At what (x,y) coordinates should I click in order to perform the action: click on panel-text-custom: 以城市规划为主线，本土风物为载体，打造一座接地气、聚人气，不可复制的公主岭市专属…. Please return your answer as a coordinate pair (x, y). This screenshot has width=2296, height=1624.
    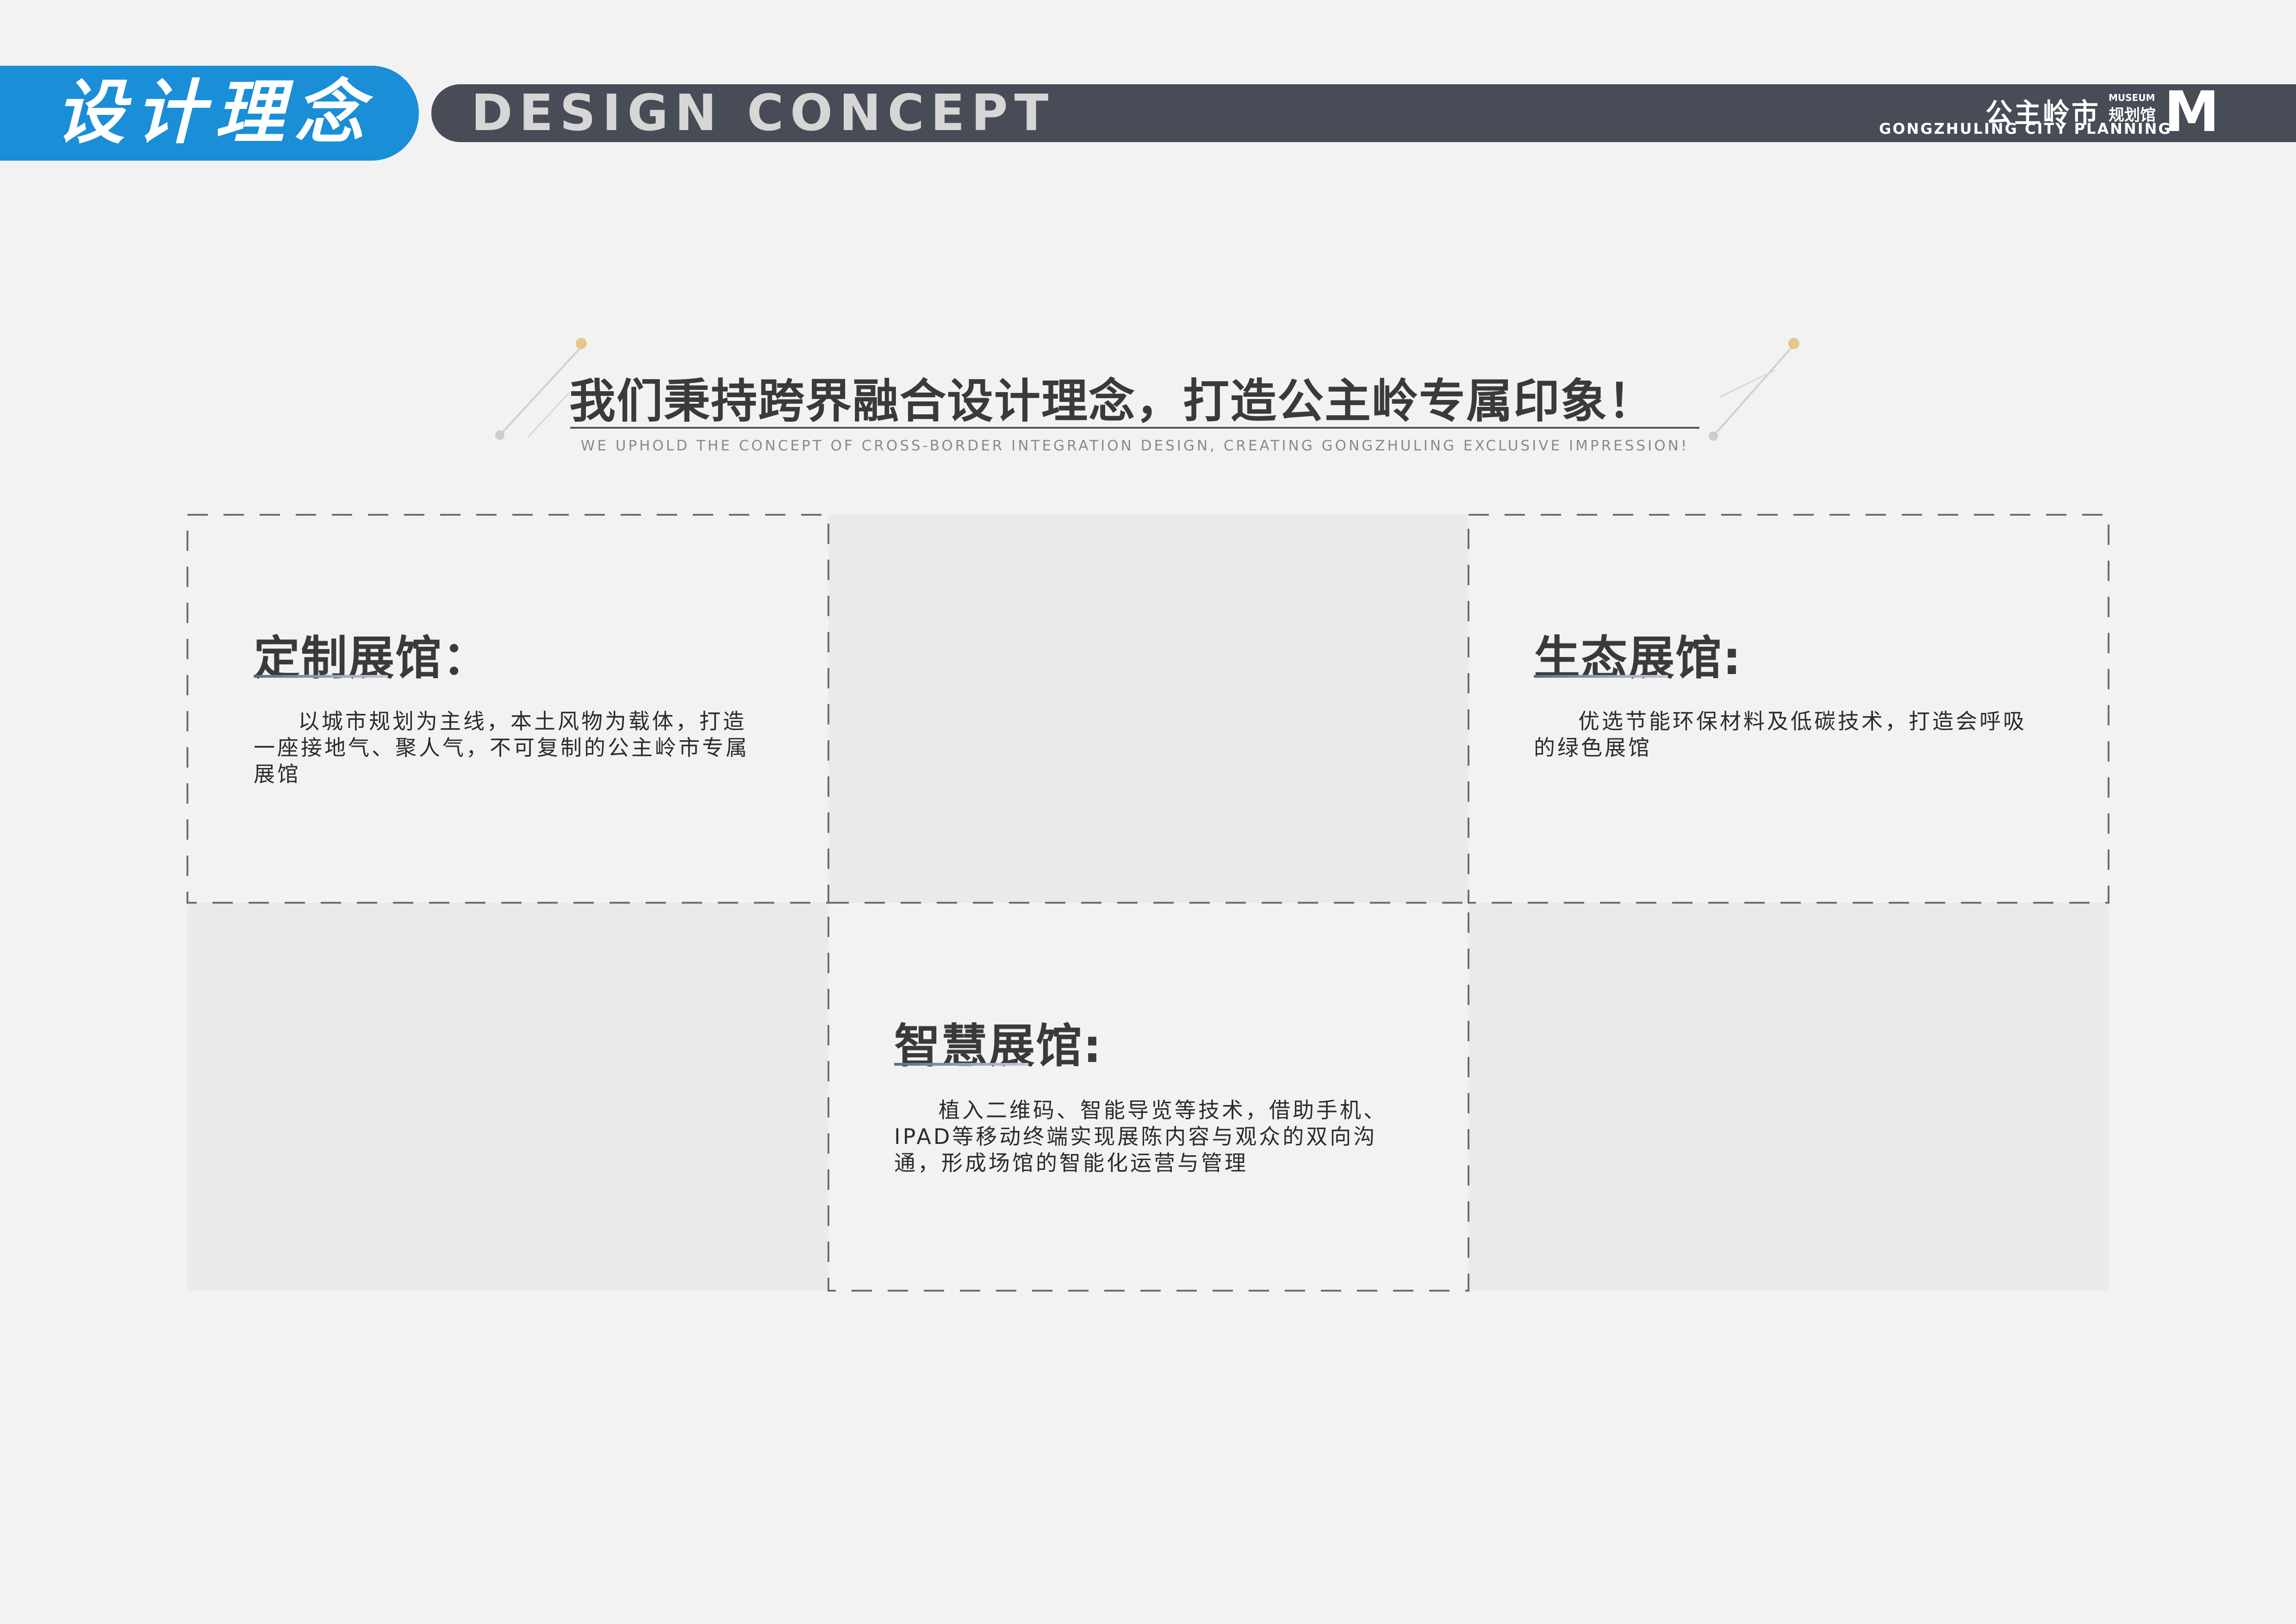
    Looking at the image, I should click on (501, 748).